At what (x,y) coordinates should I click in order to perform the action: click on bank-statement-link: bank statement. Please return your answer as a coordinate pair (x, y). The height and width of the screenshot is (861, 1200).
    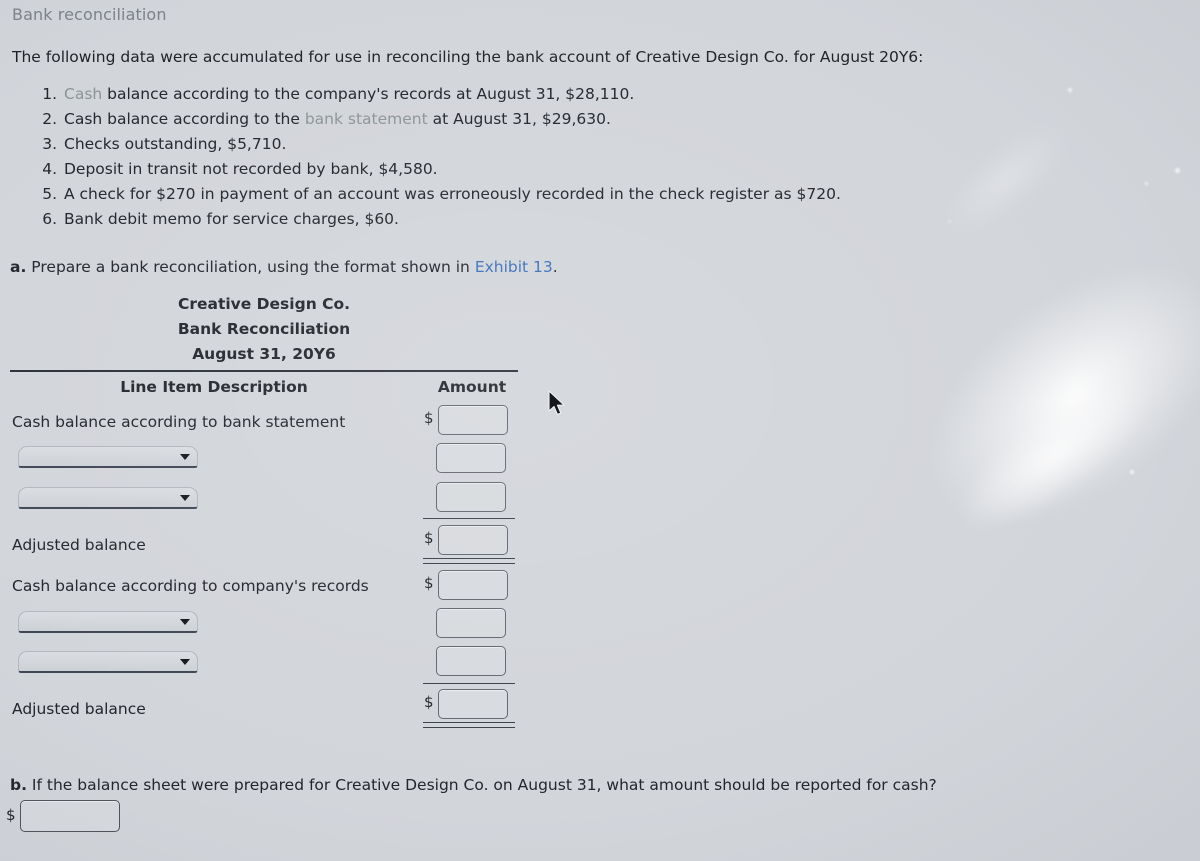
    Looking at the image, I should click on (366, 119).